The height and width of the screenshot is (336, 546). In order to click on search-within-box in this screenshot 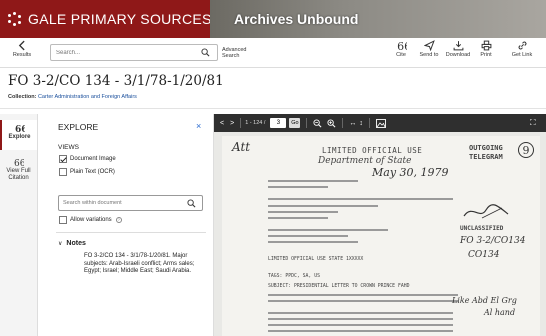, I will do `click(130, 203)`.